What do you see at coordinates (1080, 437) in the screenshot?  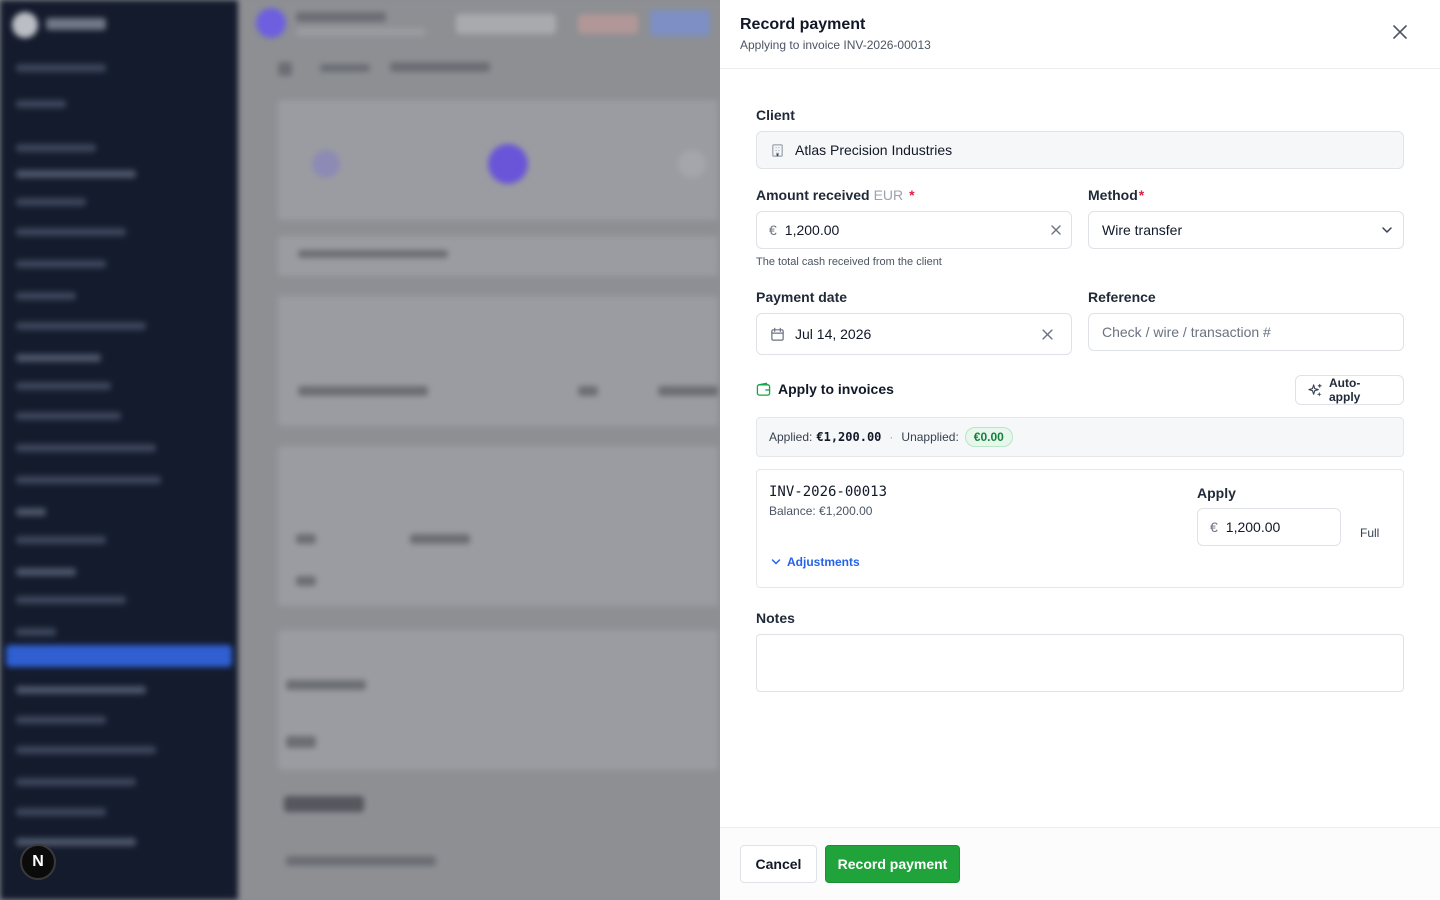 I see `apply-summary: Applied: €1,200.00 · Unapplied: €0.00` at bounding box center [1080, 437].